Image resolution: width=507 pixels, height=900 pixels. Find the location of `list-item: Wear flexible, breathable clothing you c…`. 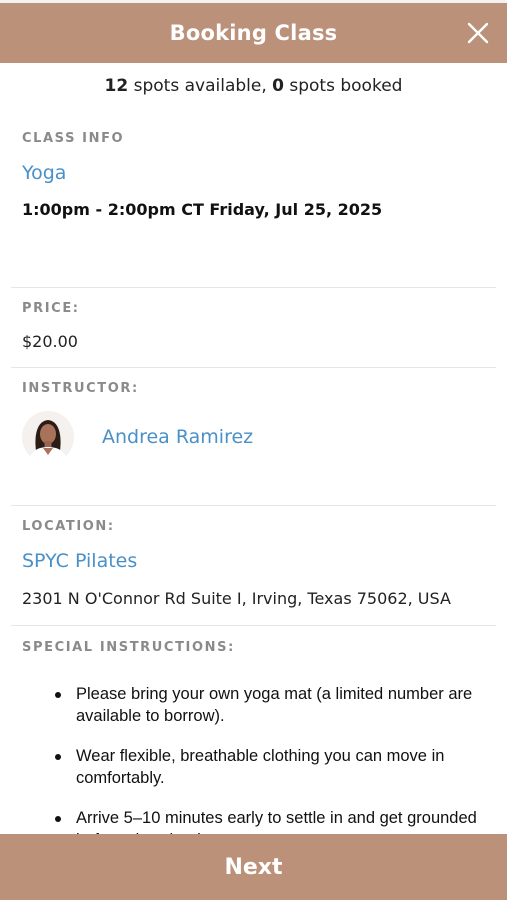

list-item: Wear flexible, breathable clothing you c… is located at coordinates (266, 767).